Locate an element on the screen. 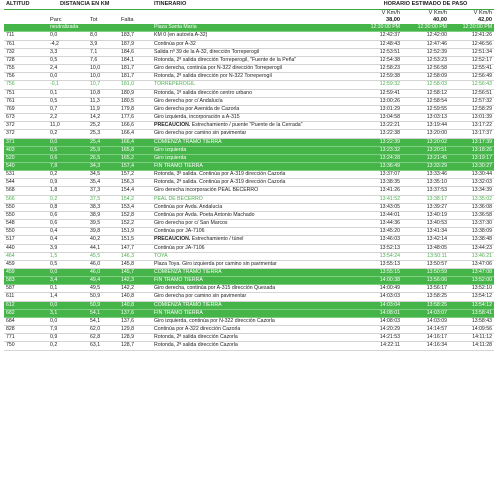 The height and width of the screenshot is (480, 495). time-cell-3: 13:17:39 is located at coordinates (472, 142).